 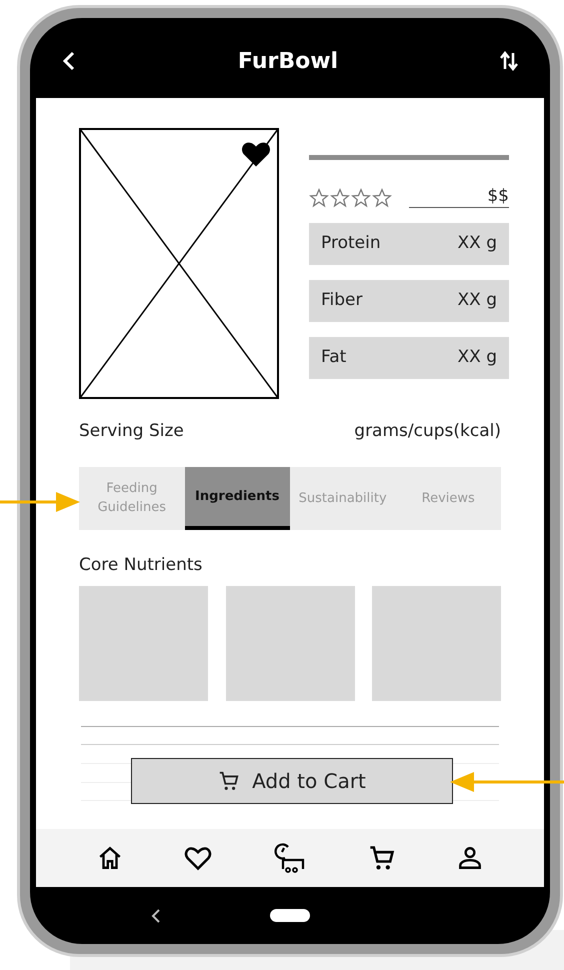 What do you see at coordinates (289, 858) in the screenshot?
I see `timer-cart-icon` at bounding box center [289, 858].